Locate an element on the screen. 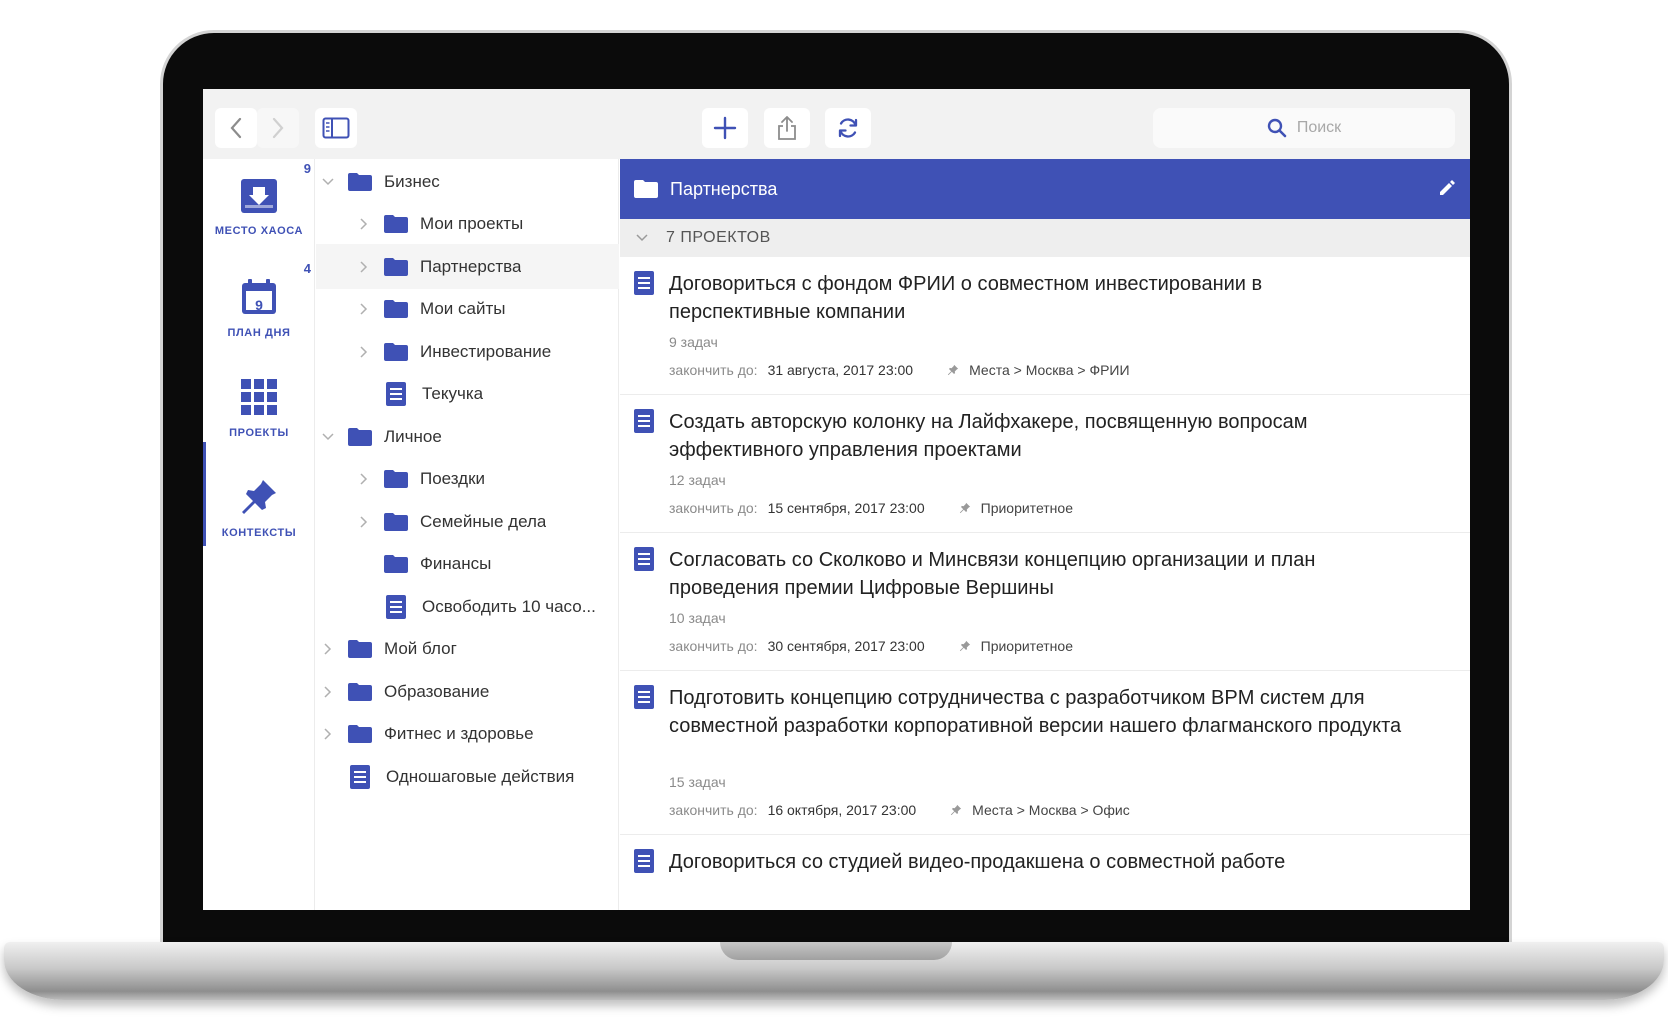 The height and width of the screenshot is (1024, 1668). tree-item-routine: Текучка is located at coordinates (467, 393).